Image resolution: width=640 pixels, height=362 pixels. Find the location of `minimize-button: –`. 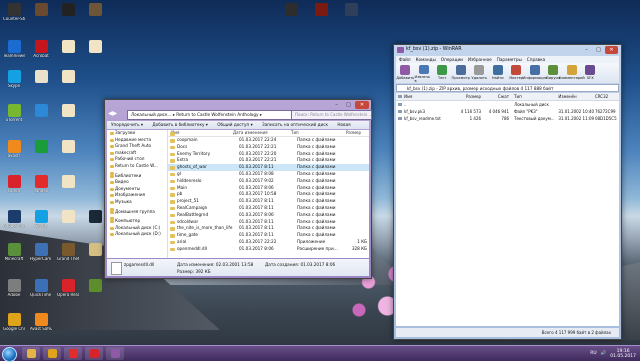

minimize-button: – is located at coordinates (336, 105).